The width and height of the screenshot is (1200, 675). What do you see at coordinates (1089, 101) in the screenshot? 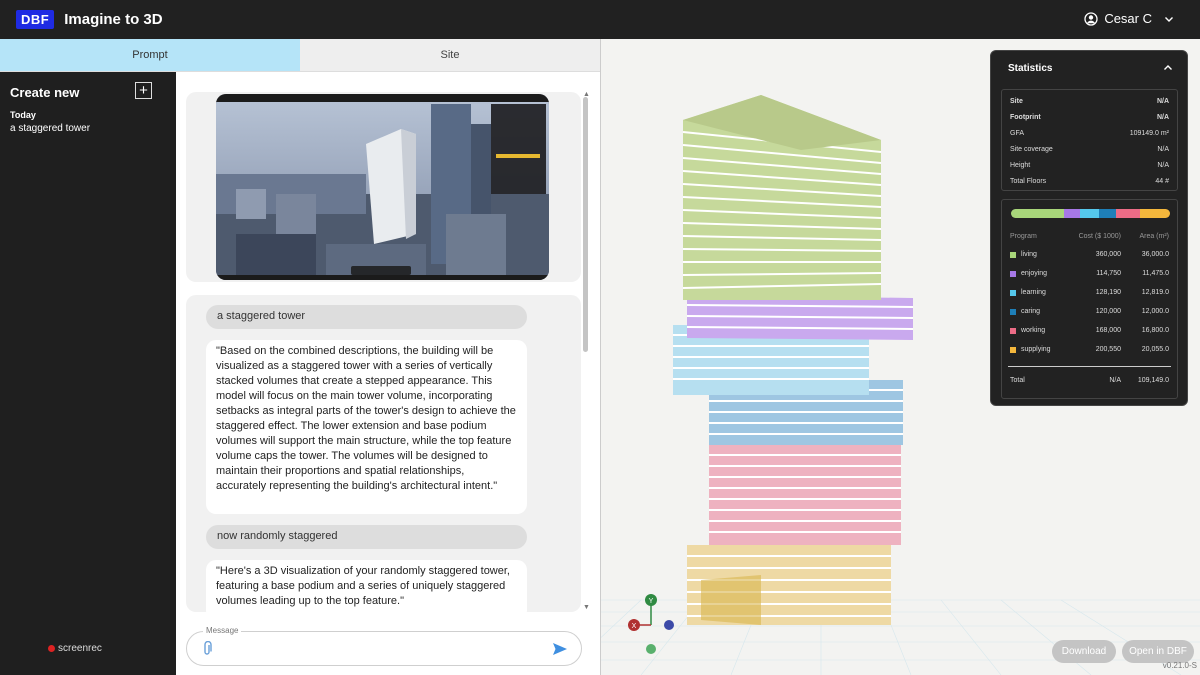
I see `stat-row-site: Site N/A` at bounding box center [1089, 101].